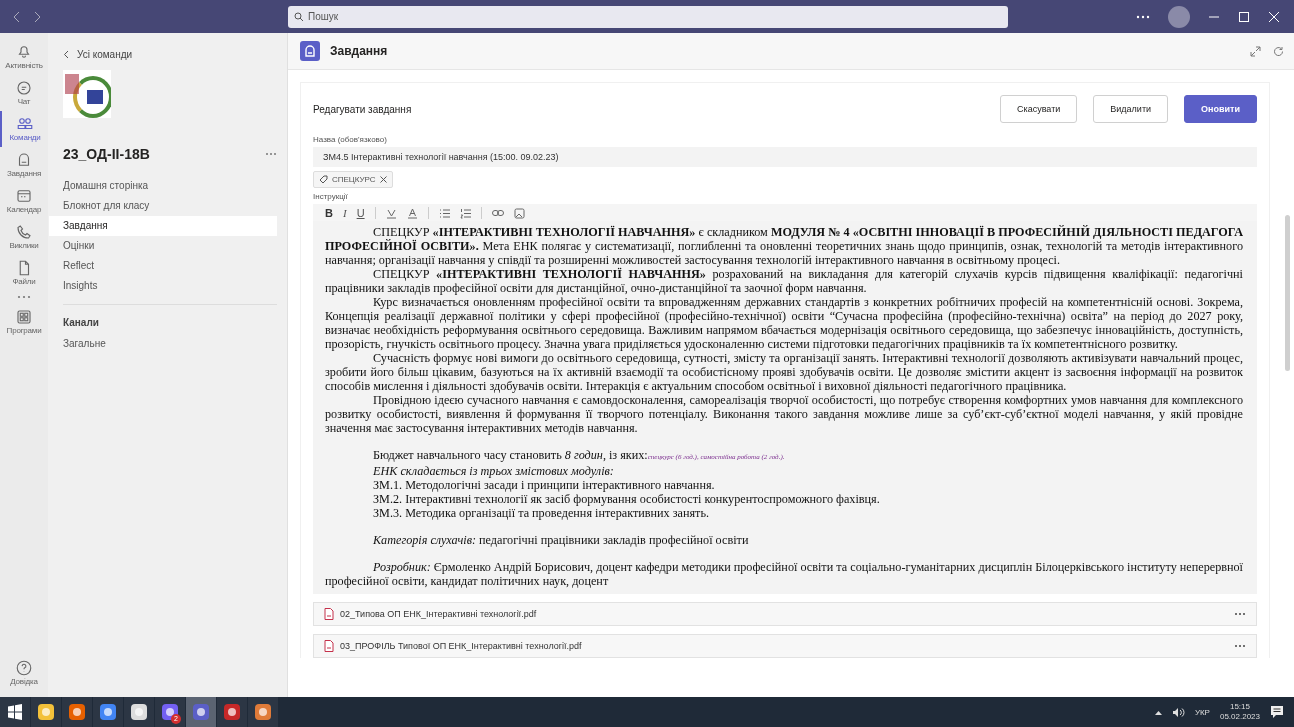  What do you see at coordinates (163, 206) in the screenshot?
I see `nav-item: Блокнот для класу` at bounding box center [163, 206].